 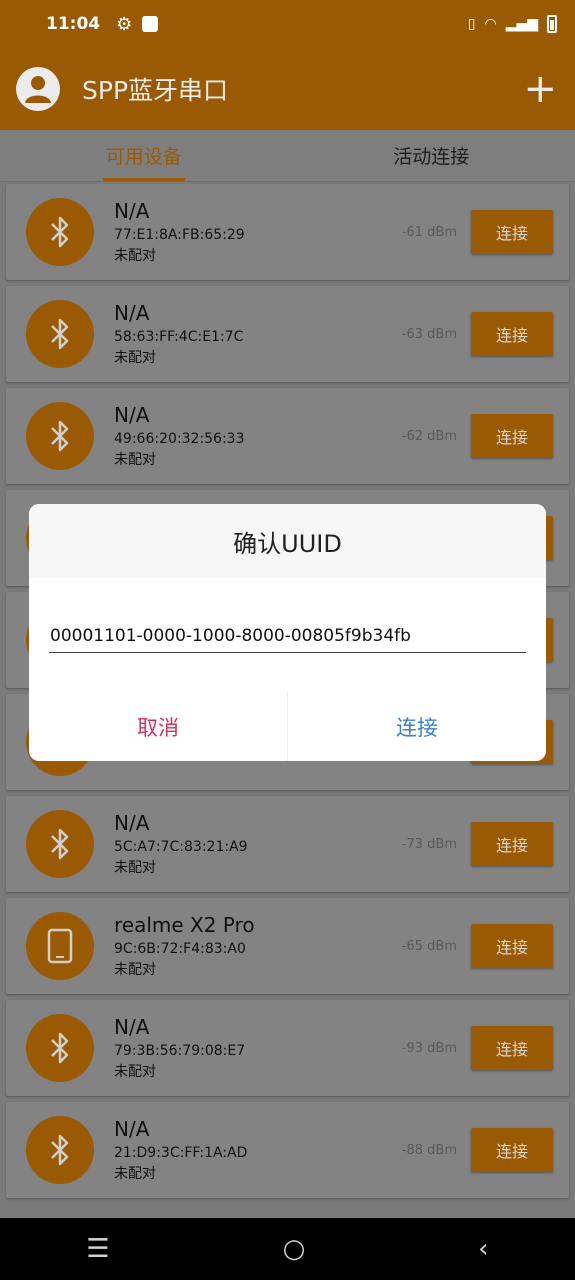 What do you see at coordinates (179, 235) in the screenshot?
I see `device-mac: 77:E1:8A:FB:65:29` at bounding box center [179, 235].